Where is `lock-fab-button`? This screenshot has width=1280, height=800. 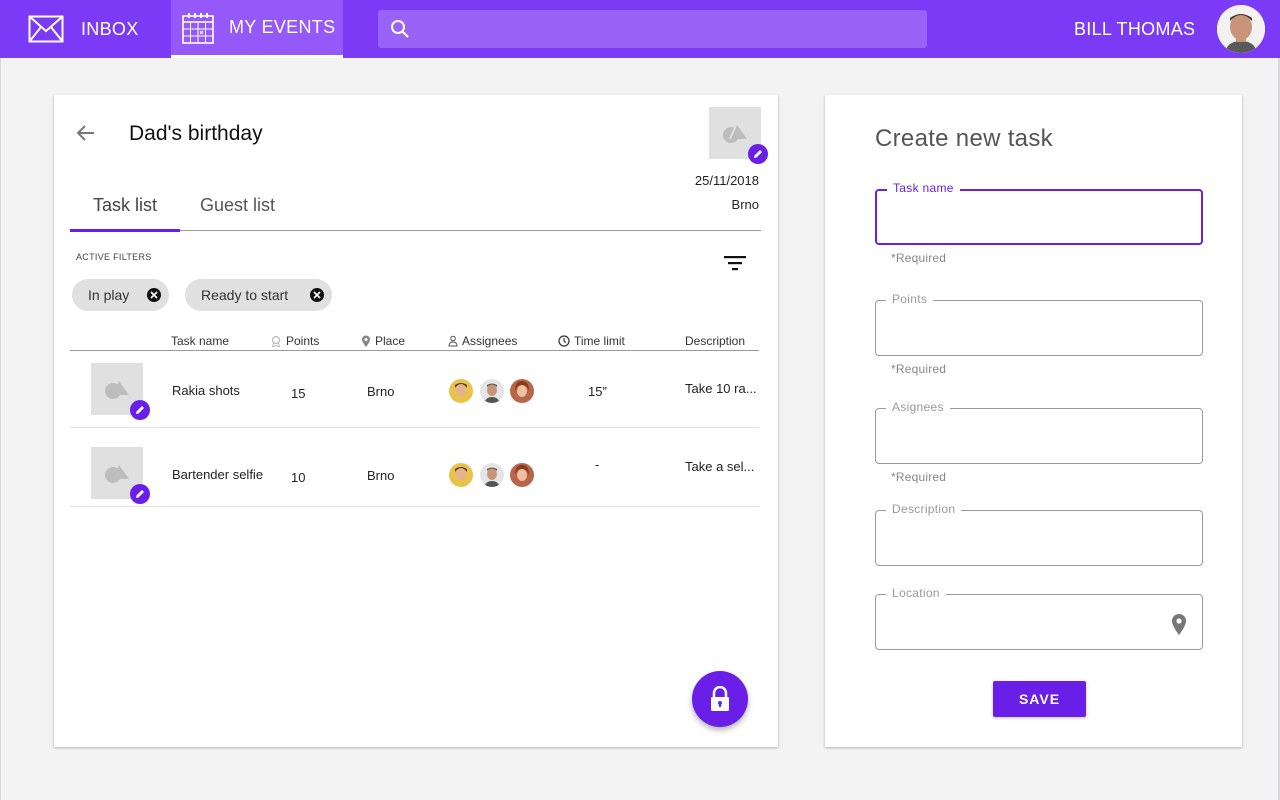 lock-fab-button is located at coordinates (720, 699).